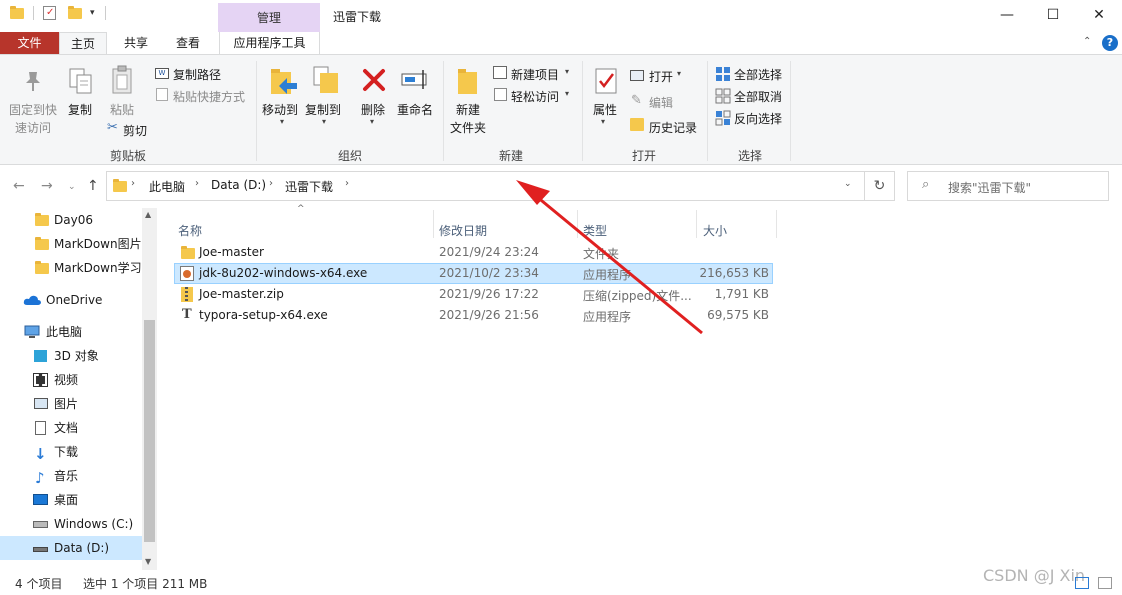  Describe the element at coordinates (280, 109) in the screenshot. I see `move-to-button: 移动到` at that location.